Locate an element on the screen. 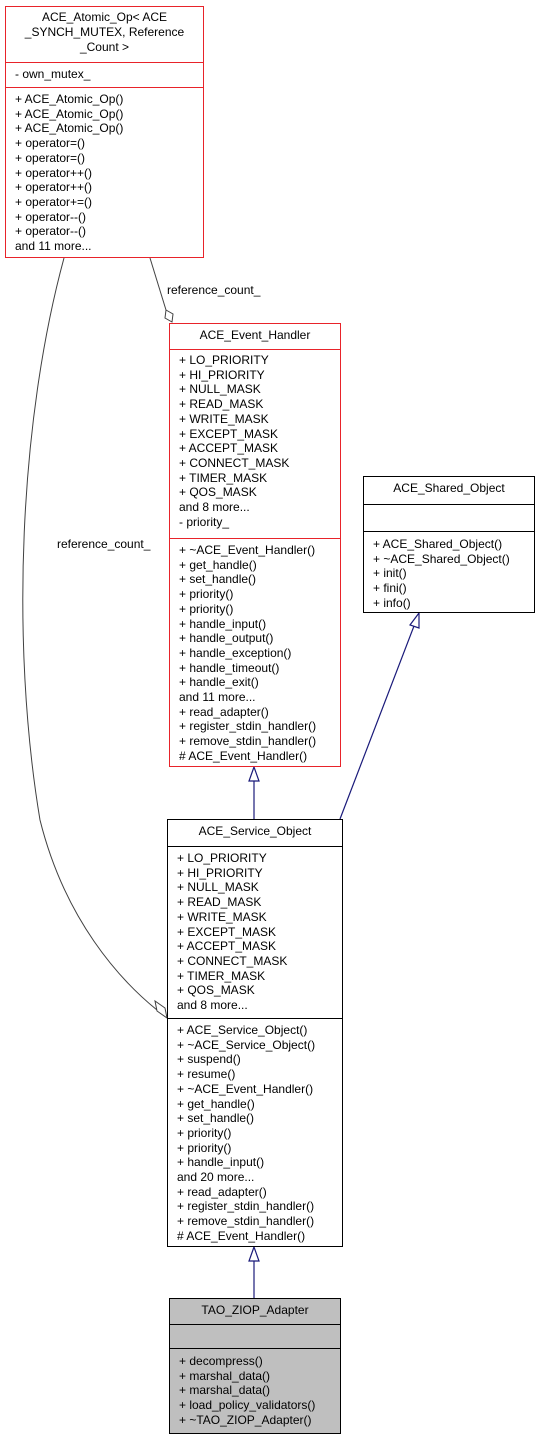 The width and height of the screenshot is (540, 1440). class-member: + init() is located at coordinates (390, 573).